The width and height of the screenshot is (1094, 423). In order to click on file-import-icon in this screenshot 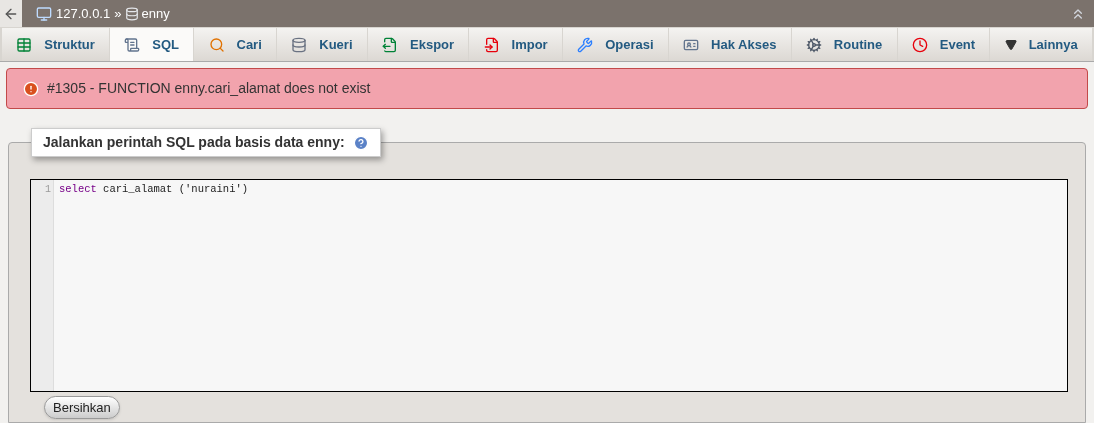, I will do `click(491, 44)`.